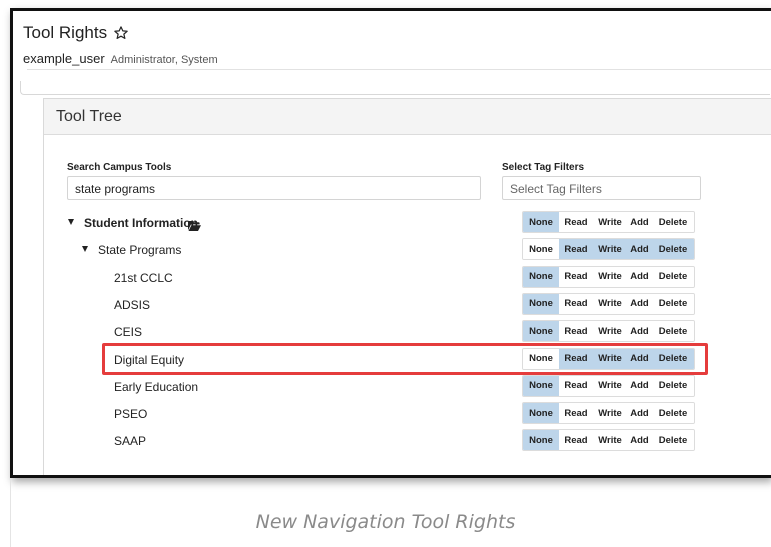 This screenshot has width=771, height=547. I want to click on tag-filter-label: Select Tag Filters, so click(543, 167).